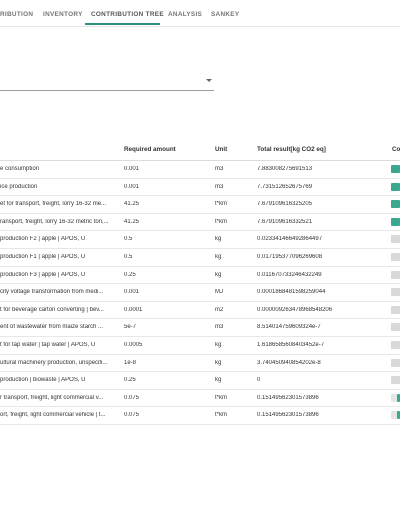 This screenshot has width=400, height=516. What do you see at coordinates (130, 362) in the screenshot?
I see `row-required-amount: 1e-8` at bounding box center [130, 362].